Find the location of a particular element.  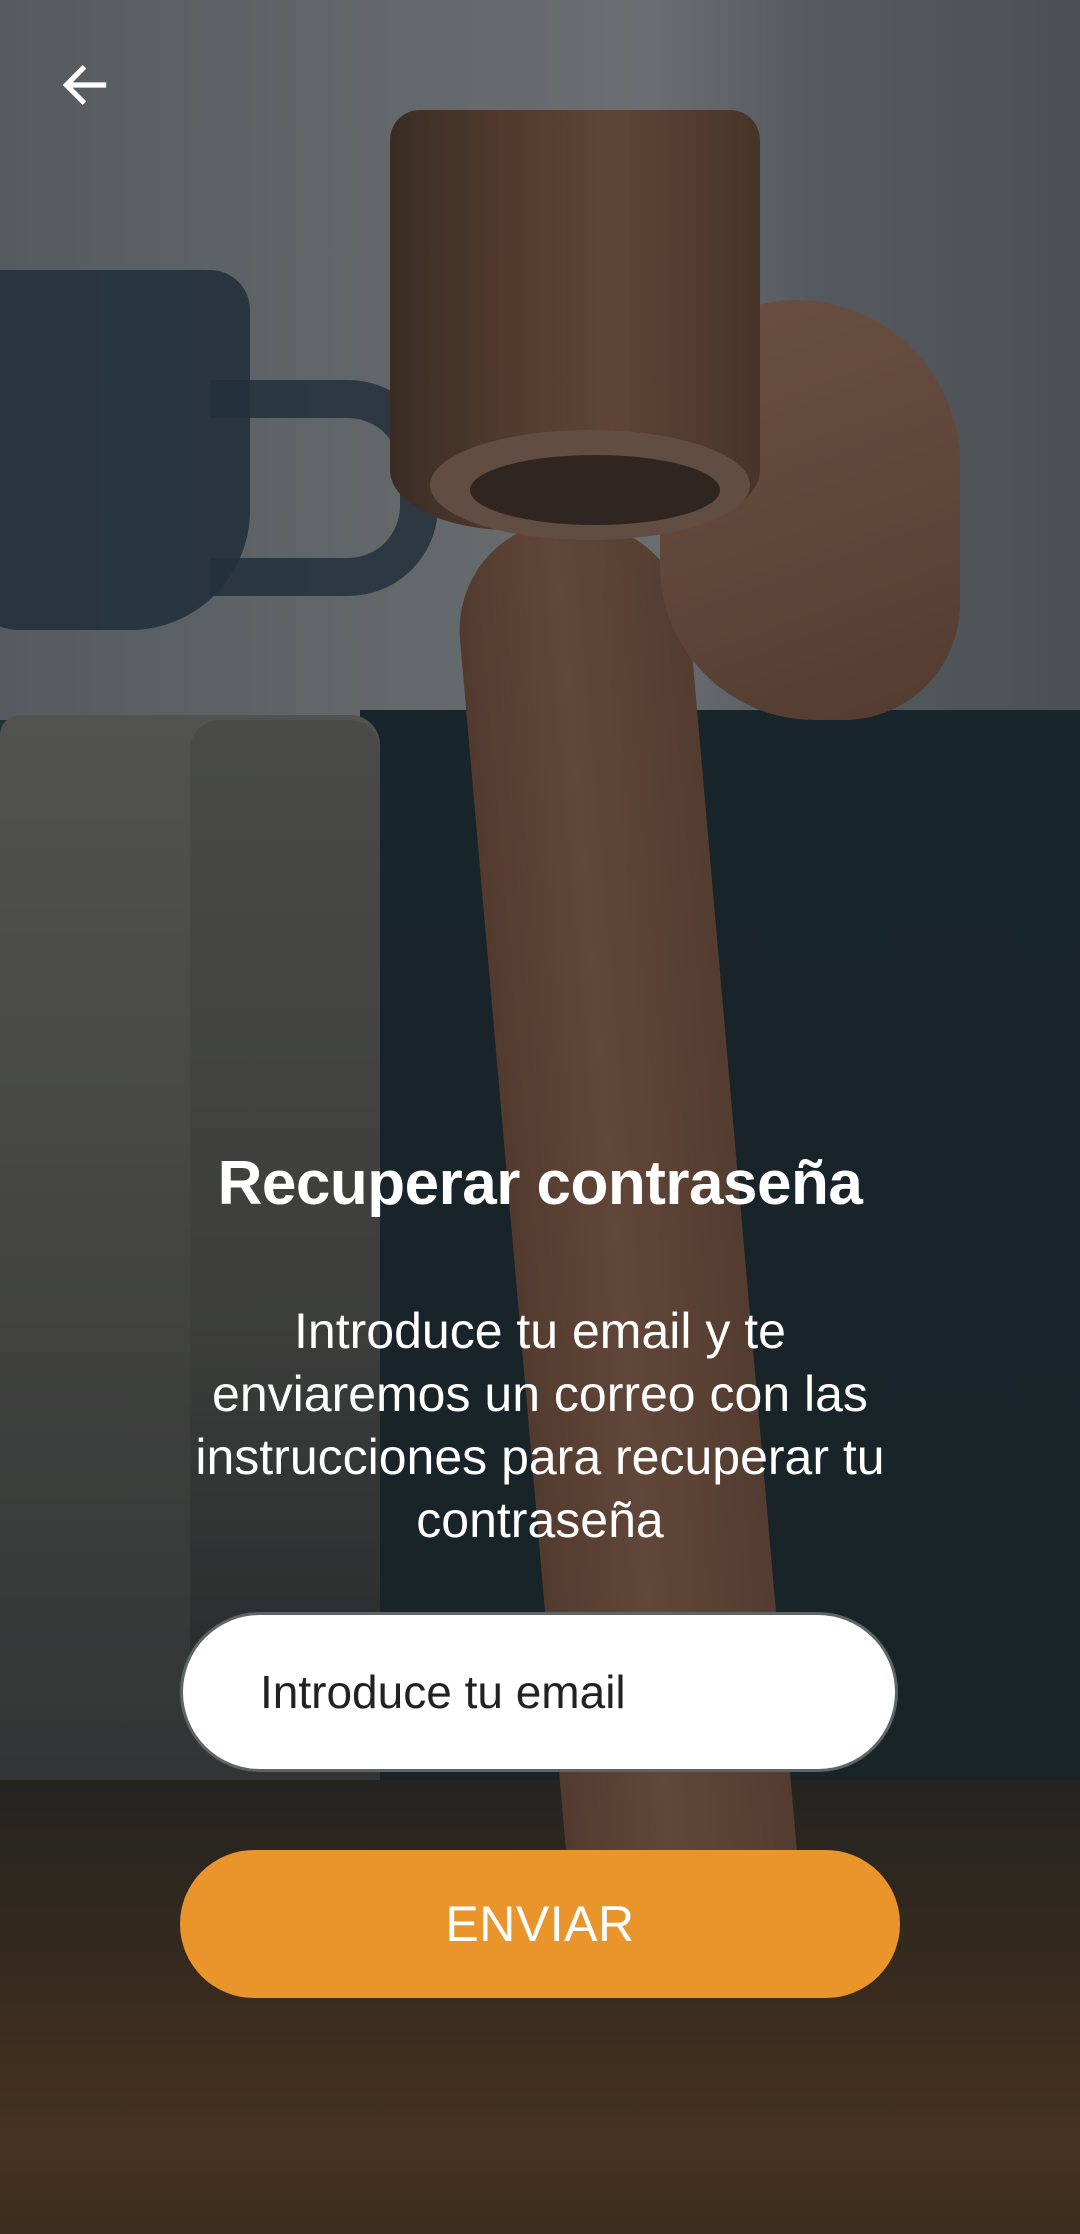

back-button is located at coordinates (85, 85).